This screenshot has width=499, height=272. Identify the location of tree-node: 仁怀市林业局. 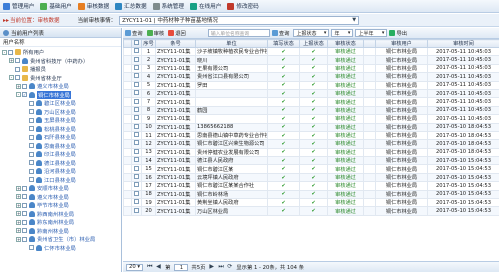
(60, 248).